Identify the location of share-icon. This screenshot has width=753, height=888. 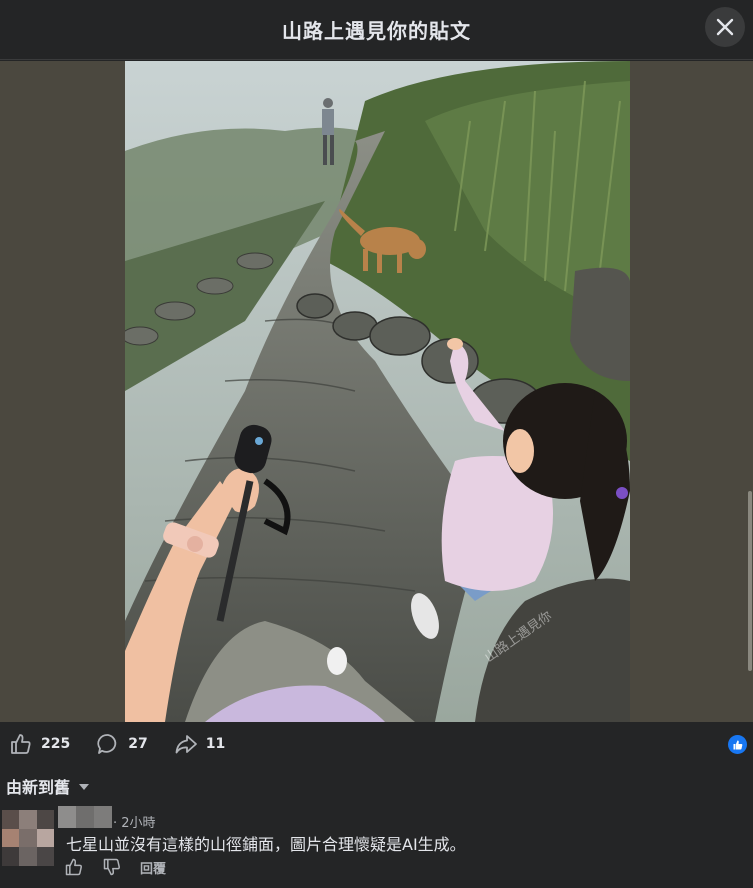
(186, 744).